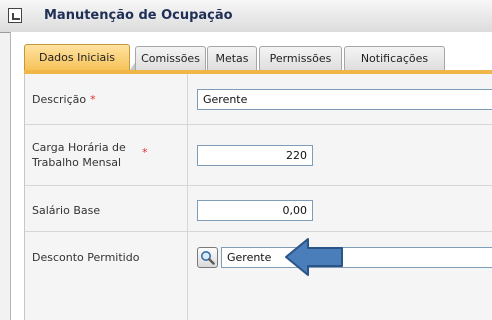 This screenshot has height=320, width=492. I want to click on tab-label: Dados Iniciais, so click(77, 57).